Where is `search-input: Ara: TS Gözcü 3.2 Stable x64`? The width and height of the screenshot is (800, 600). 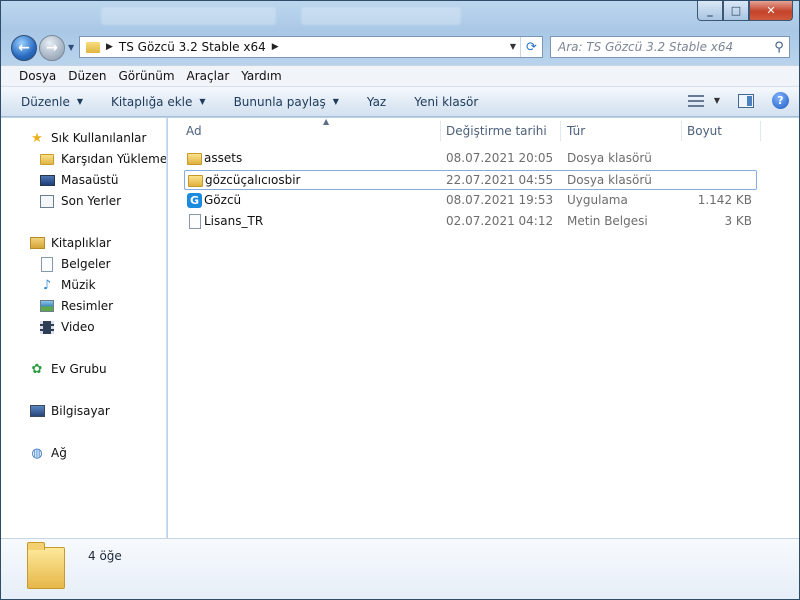 search-input: Ara: TS Gözcü 3.2 Stable x64 is located at coordinates (660, 47).